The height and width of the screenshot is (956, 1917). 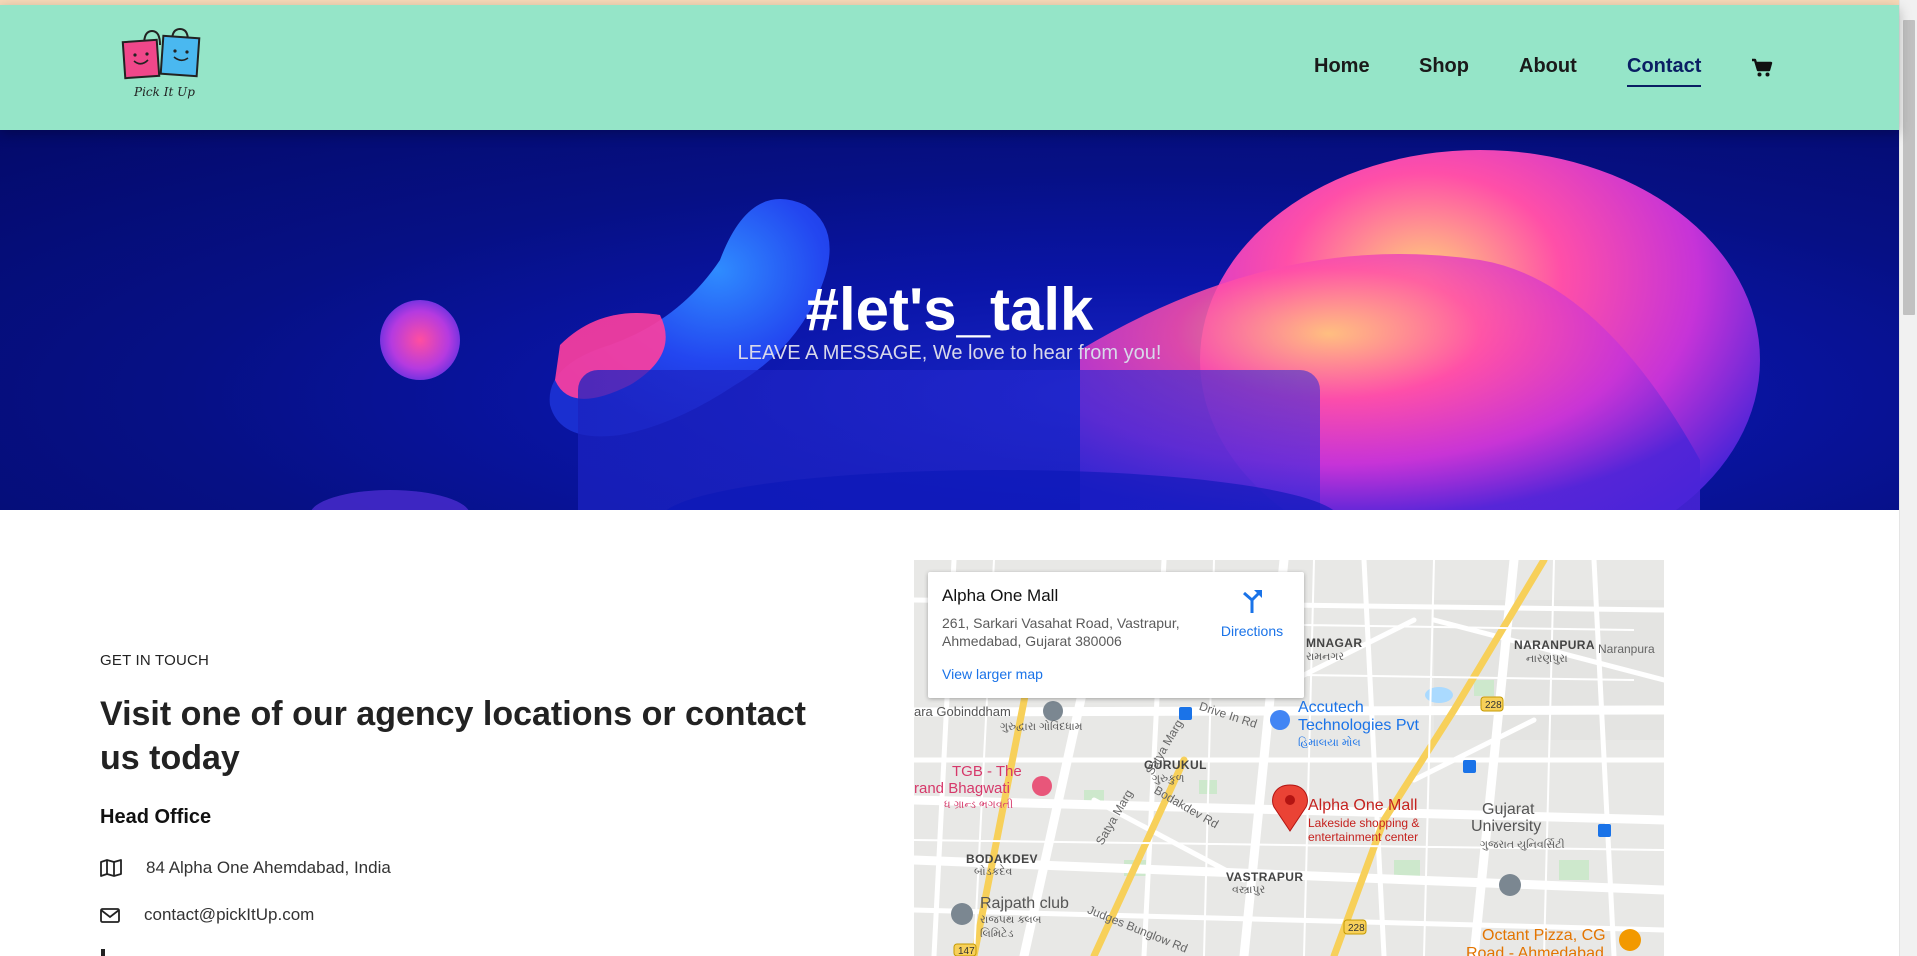 I want to click on map-label-alpha: Alpha One Mall, so click(x=1363, y=805).